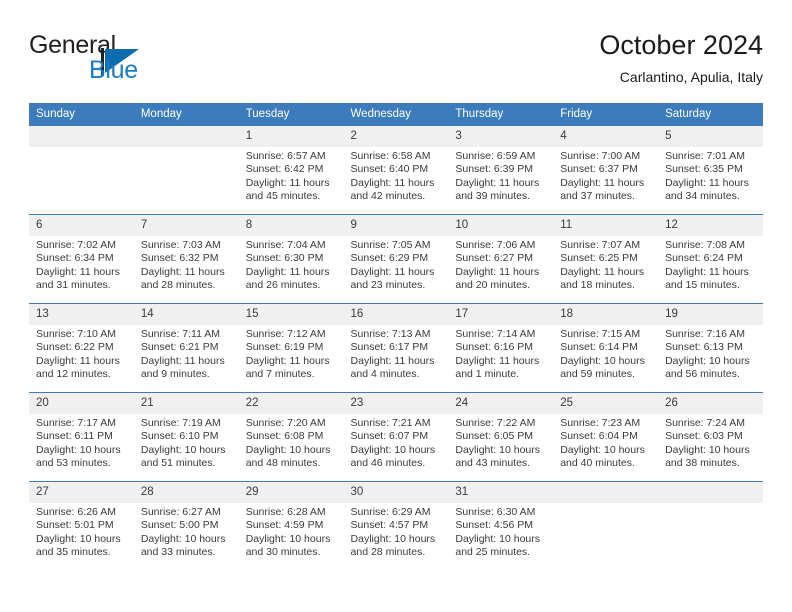 The width and height of the screenshot is (792, 612). Describe the element at coordinates (285, 334) in the screenshot. I see `sunrise-text: Sunrise: 7:12 AM` at that location.